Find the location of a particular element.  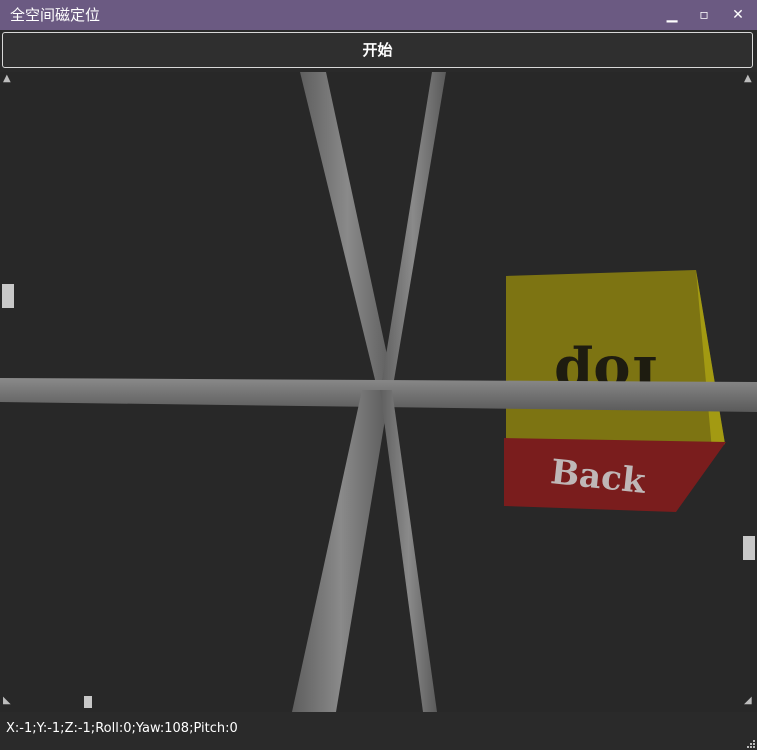

close-icon: ✕ is located at coordinates (738, 15).